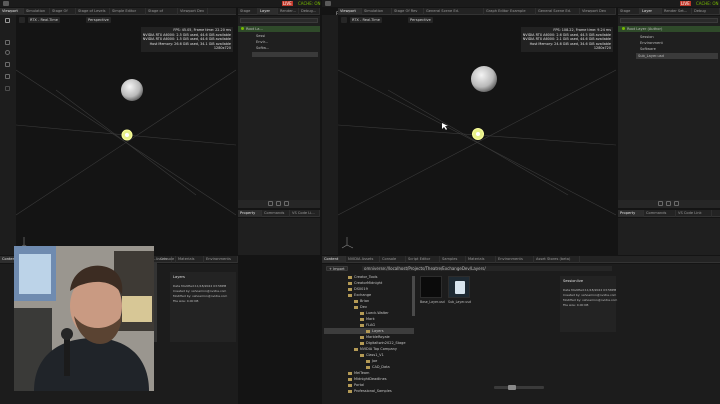 This screenshot has width=720, height=404. What do you see at coordinates (519, 387) in the screenshot?
I see `zoom-slider` at bounding box center [519, 387].